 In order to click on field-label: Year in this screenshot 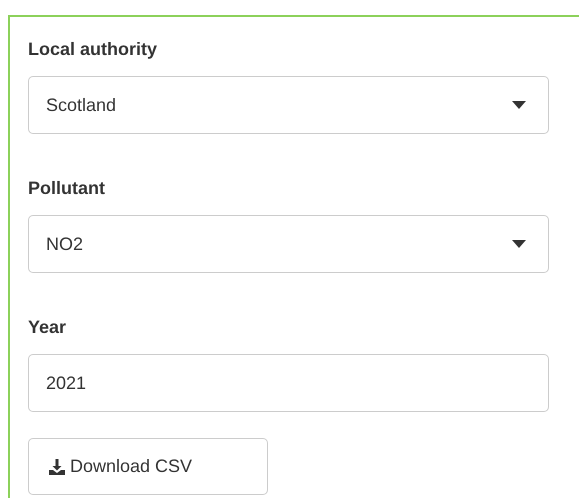, I will do `click(48, 327)`.